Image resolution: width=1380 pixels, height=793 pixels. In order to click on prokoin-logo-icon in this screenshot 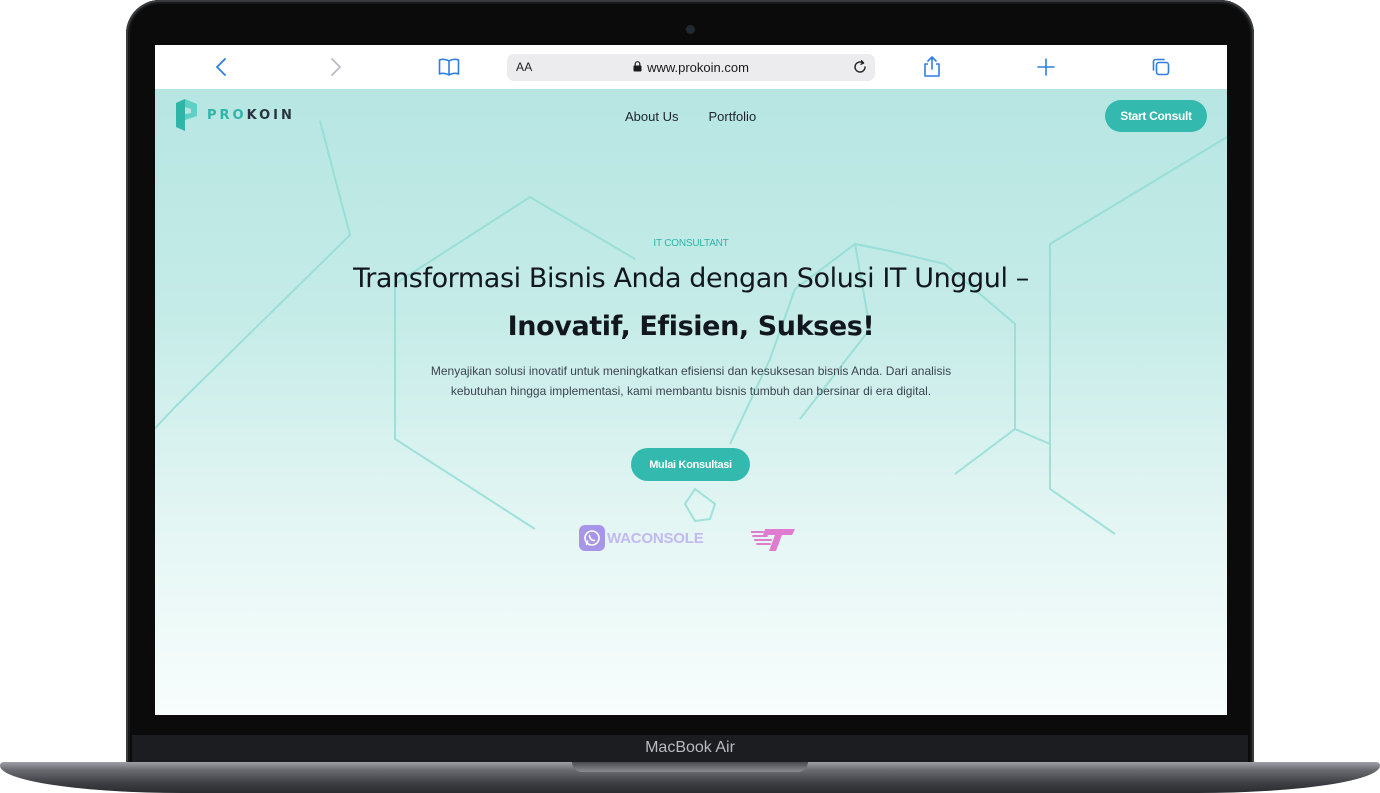, I will do `click(186, 115)`.